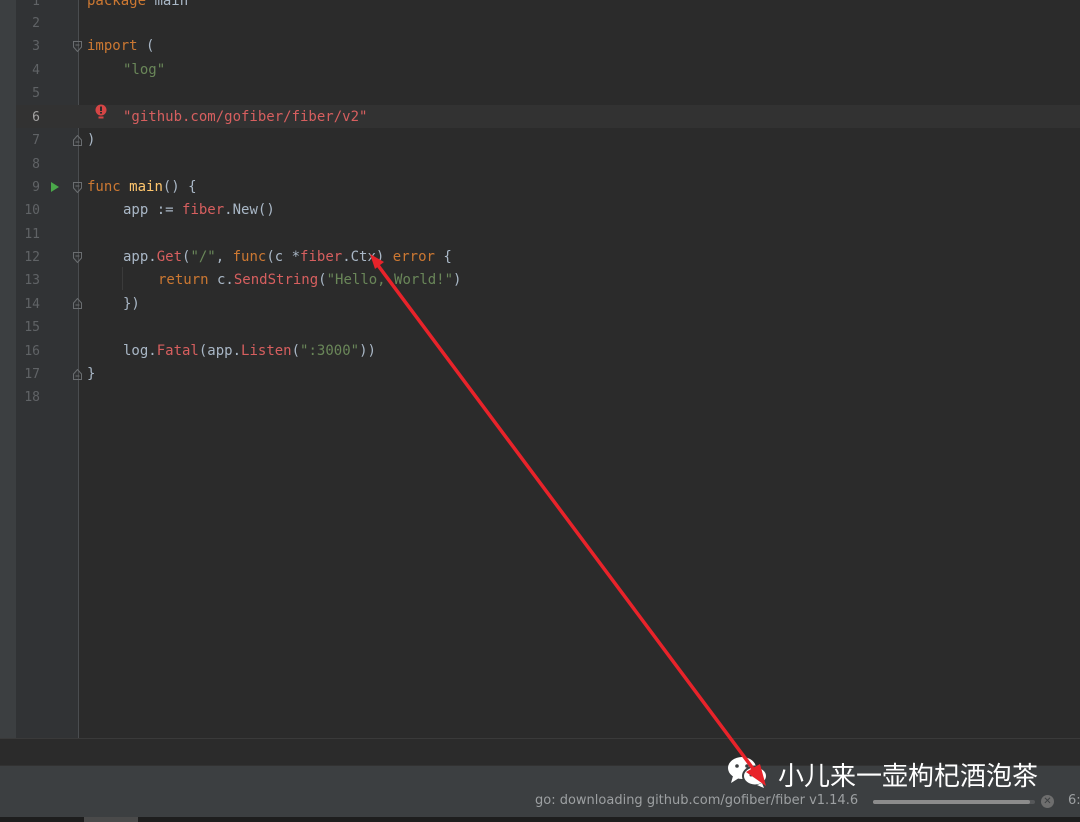 This screenshot has height=822, width=1080. I want to click on cancel-task-icon: ✕, so click(1047, 801).